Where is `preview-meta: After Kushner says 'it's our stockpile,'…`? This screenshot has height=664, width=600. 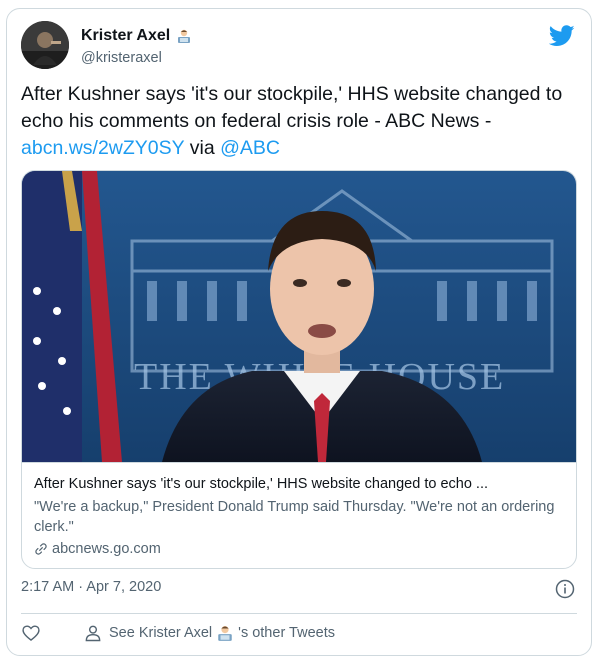
preview-meta: After Kushner says 'it's our stockpile,'… is located at coordinates (299, 515).